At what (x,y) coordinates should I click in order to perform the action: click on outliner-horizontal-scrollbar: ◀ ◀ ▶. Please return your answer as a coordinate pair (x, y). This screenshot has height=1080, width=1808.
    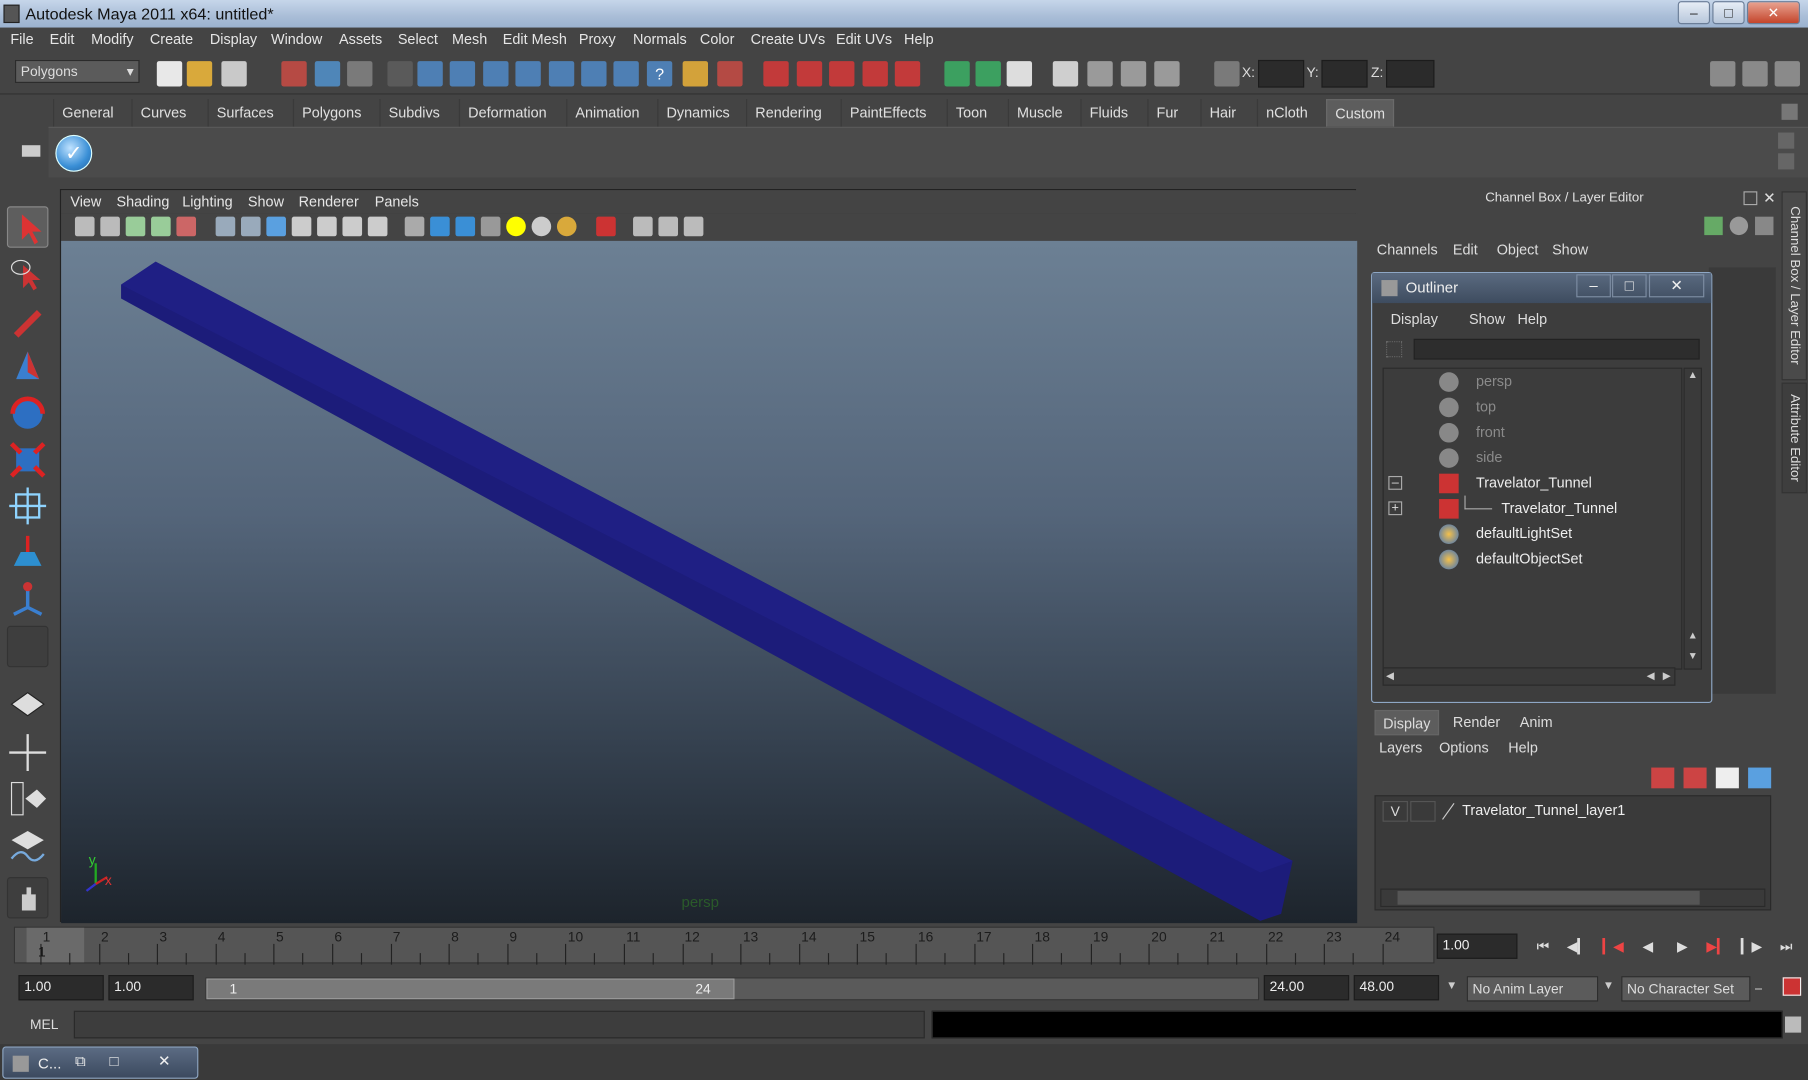
    Looking at the image, I should click on (1529, 676).